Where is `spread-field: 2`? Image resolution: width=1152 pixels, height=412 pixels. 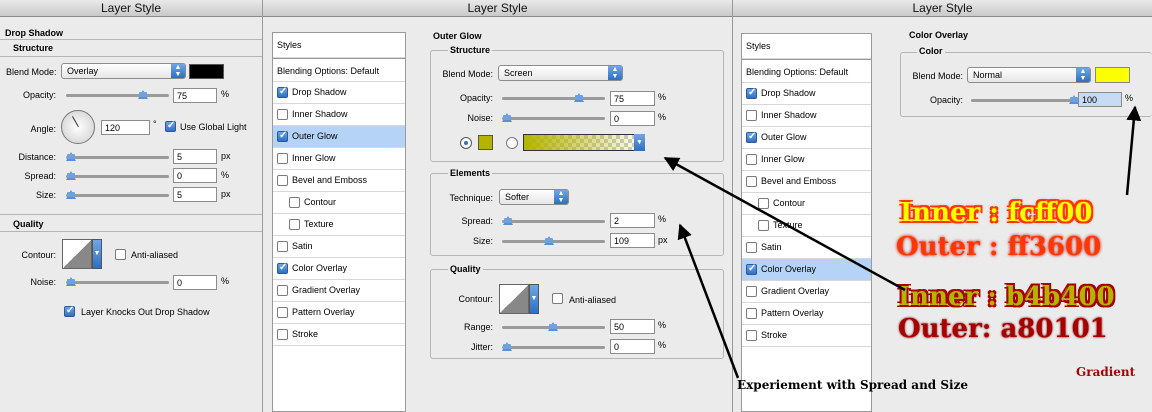 spread-field: 2 is located at coordinates (632, 220).